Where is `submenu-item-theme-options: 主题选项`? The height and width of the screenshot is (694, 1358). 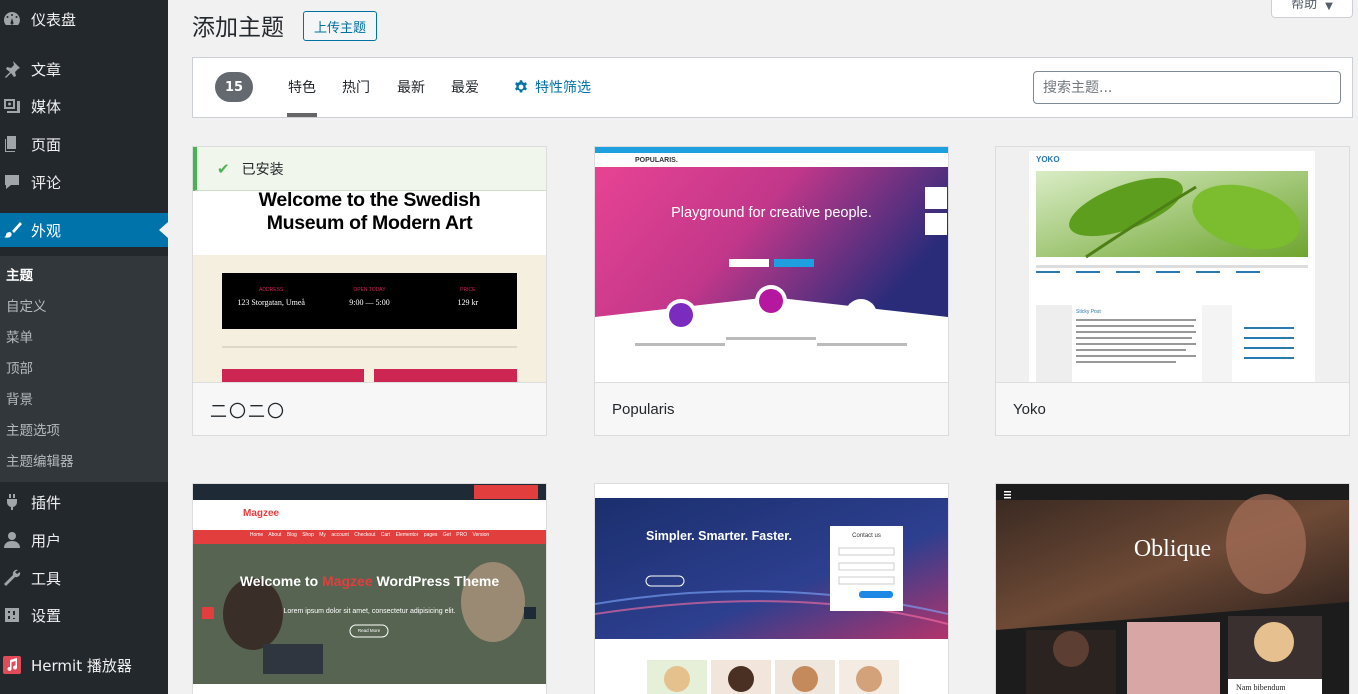
submenu-item-theme-options: 主题选项 is located at coordinates (33, 429).